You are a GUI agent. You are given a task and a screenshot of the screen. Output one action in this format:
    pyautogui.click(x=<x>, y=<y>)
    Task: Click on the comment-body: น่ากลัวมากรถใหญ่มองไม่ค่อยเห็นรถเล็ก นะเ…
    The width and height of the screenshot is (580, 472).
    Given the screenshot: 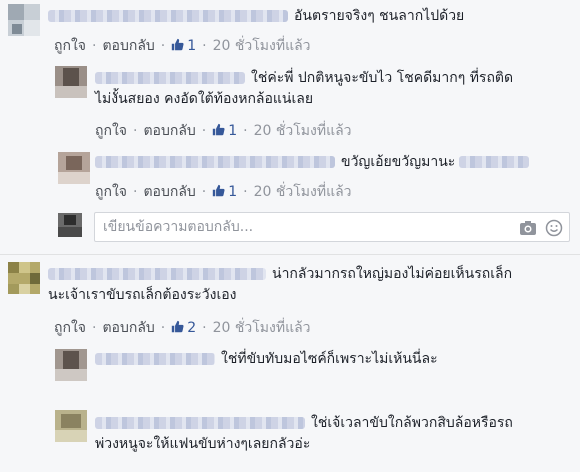 What is the action you would take?
    pyautogui.click(x=310, y=285)
    